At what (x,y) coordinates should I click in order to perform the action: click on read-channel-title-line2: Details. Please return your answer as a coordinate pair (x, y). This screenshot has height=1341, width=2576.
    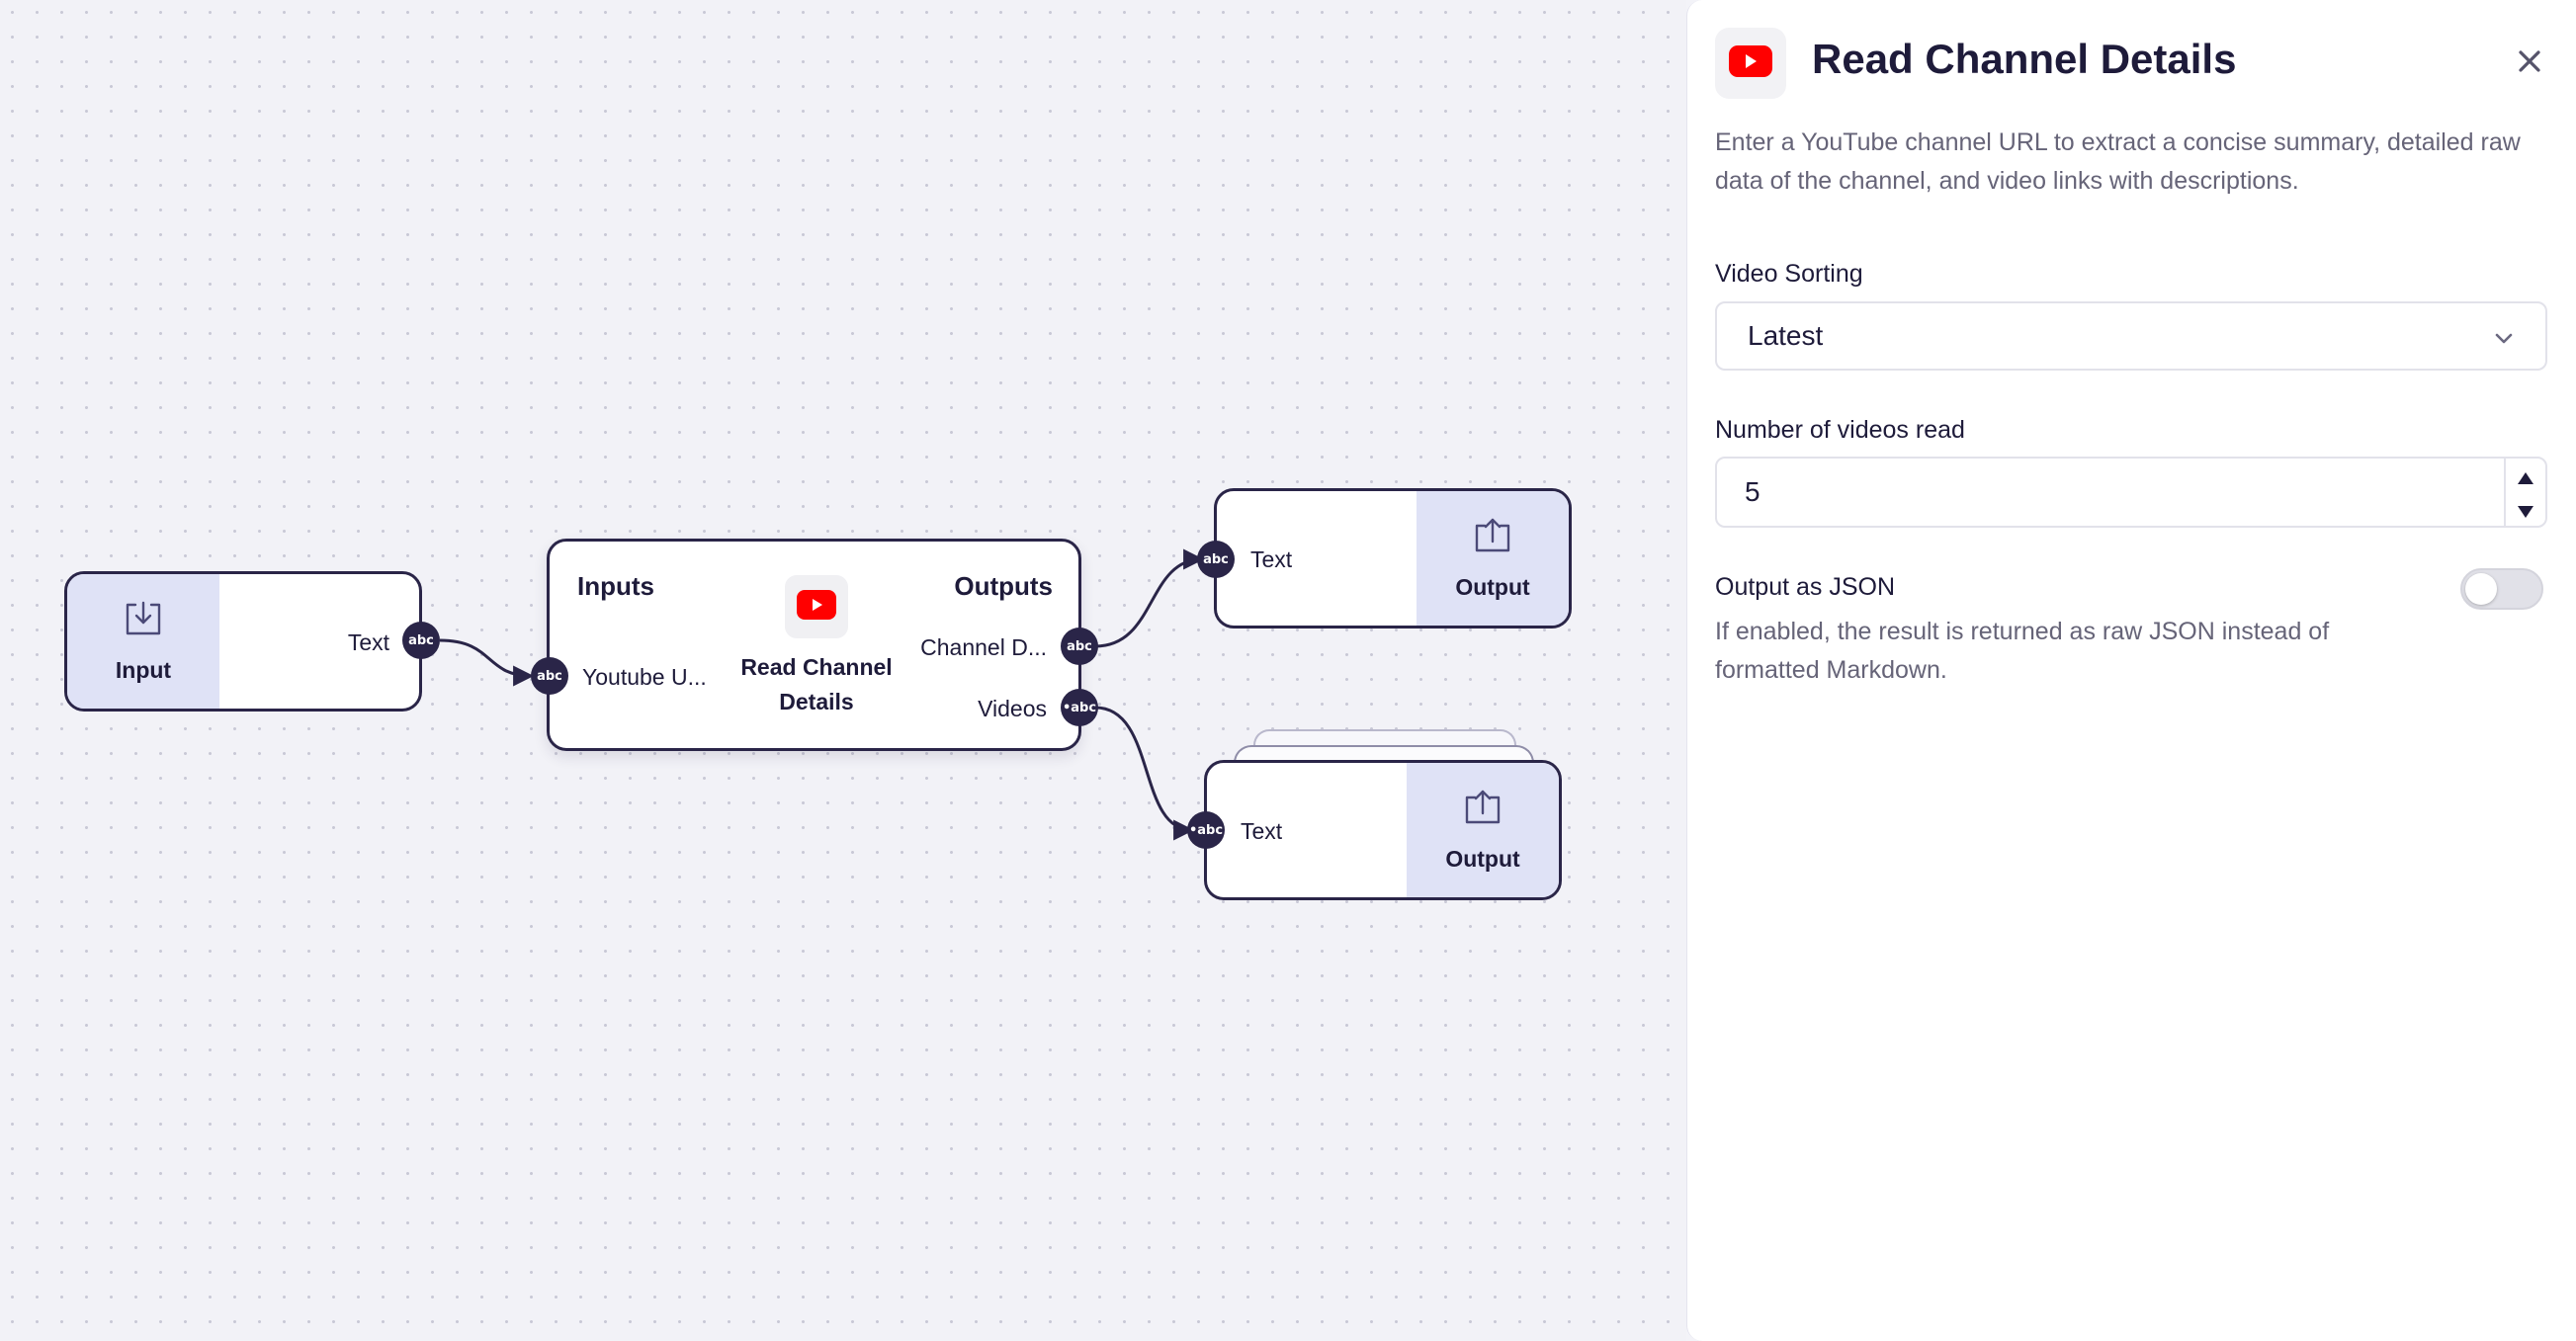
    Looking at the image, I should click on (816, 701).